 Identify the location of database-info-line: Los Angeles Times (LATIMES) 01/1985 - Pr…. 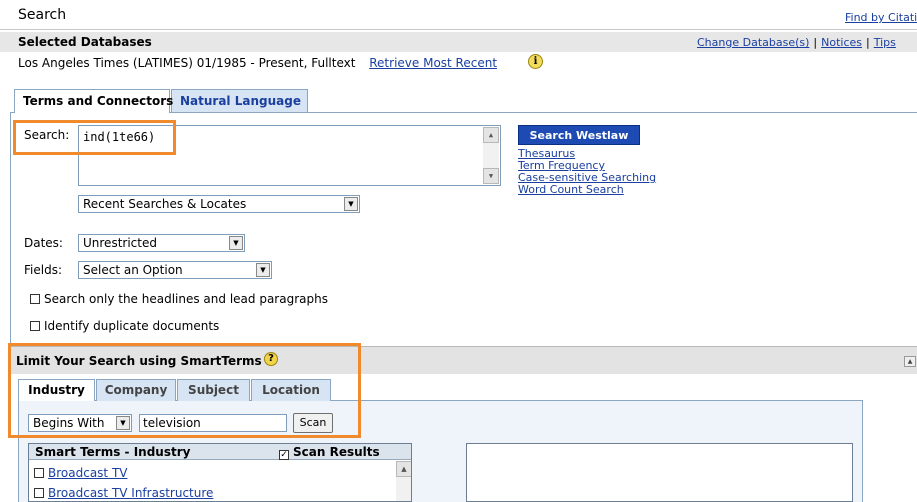
(257, 63).